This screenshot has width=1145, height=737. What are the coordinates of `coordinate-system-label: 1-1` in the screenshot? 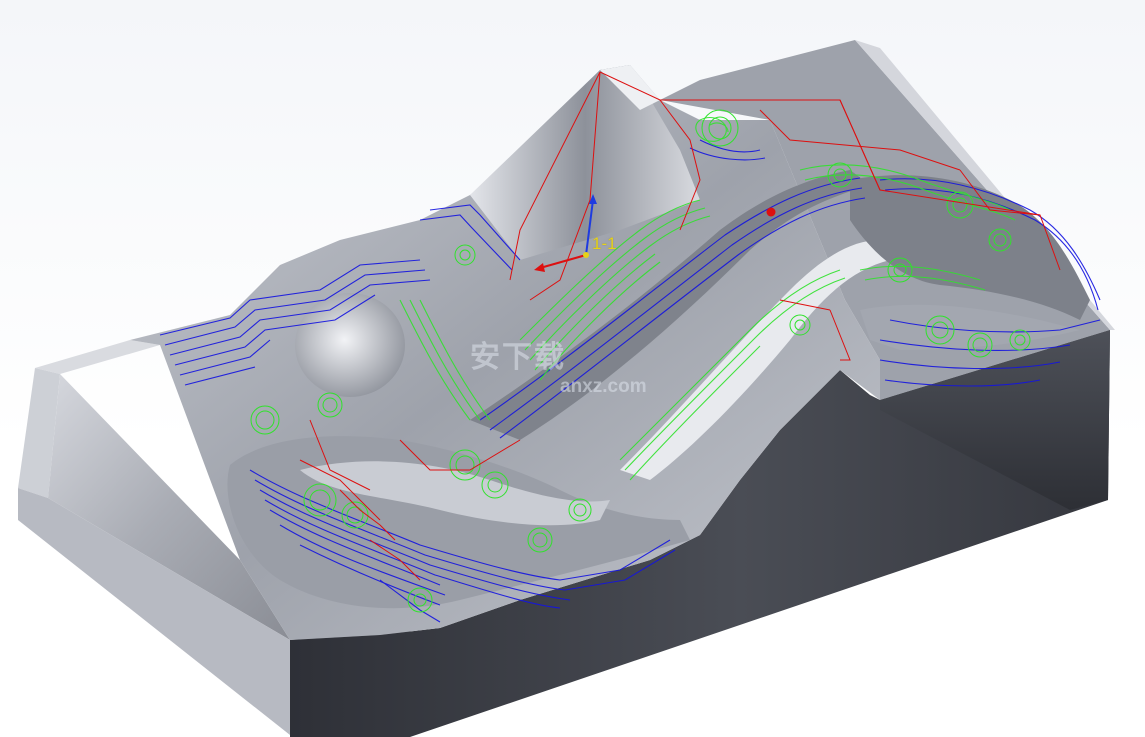 It's located at (604, 243).